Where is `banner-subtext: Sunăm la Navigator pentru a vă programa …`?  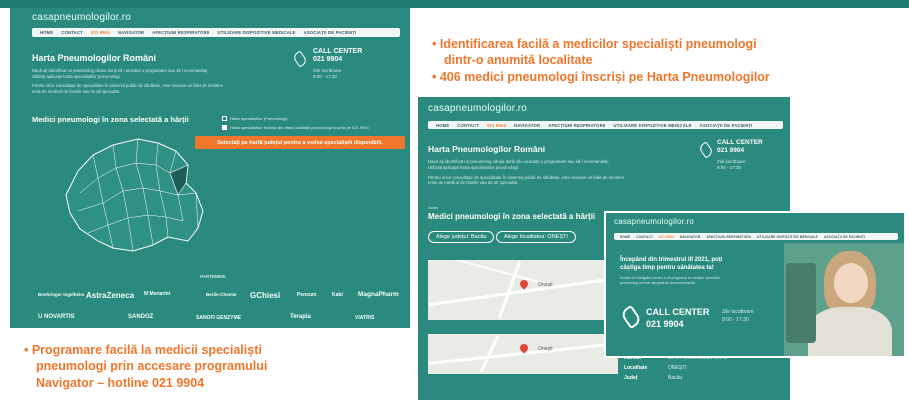
banner-subtext: Sunăm la Navigator pentru a vă programa … is located at coordinates (670, 280).